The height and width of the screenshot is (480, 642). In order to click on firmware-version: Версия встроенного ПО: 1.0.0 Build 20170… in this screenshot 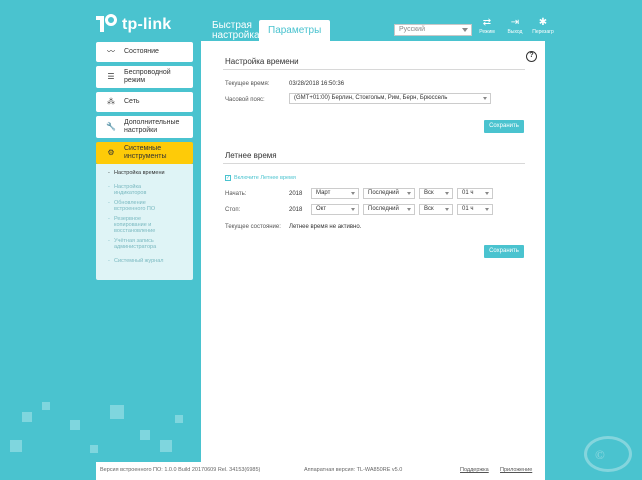, I will do `click(180, 470)`.